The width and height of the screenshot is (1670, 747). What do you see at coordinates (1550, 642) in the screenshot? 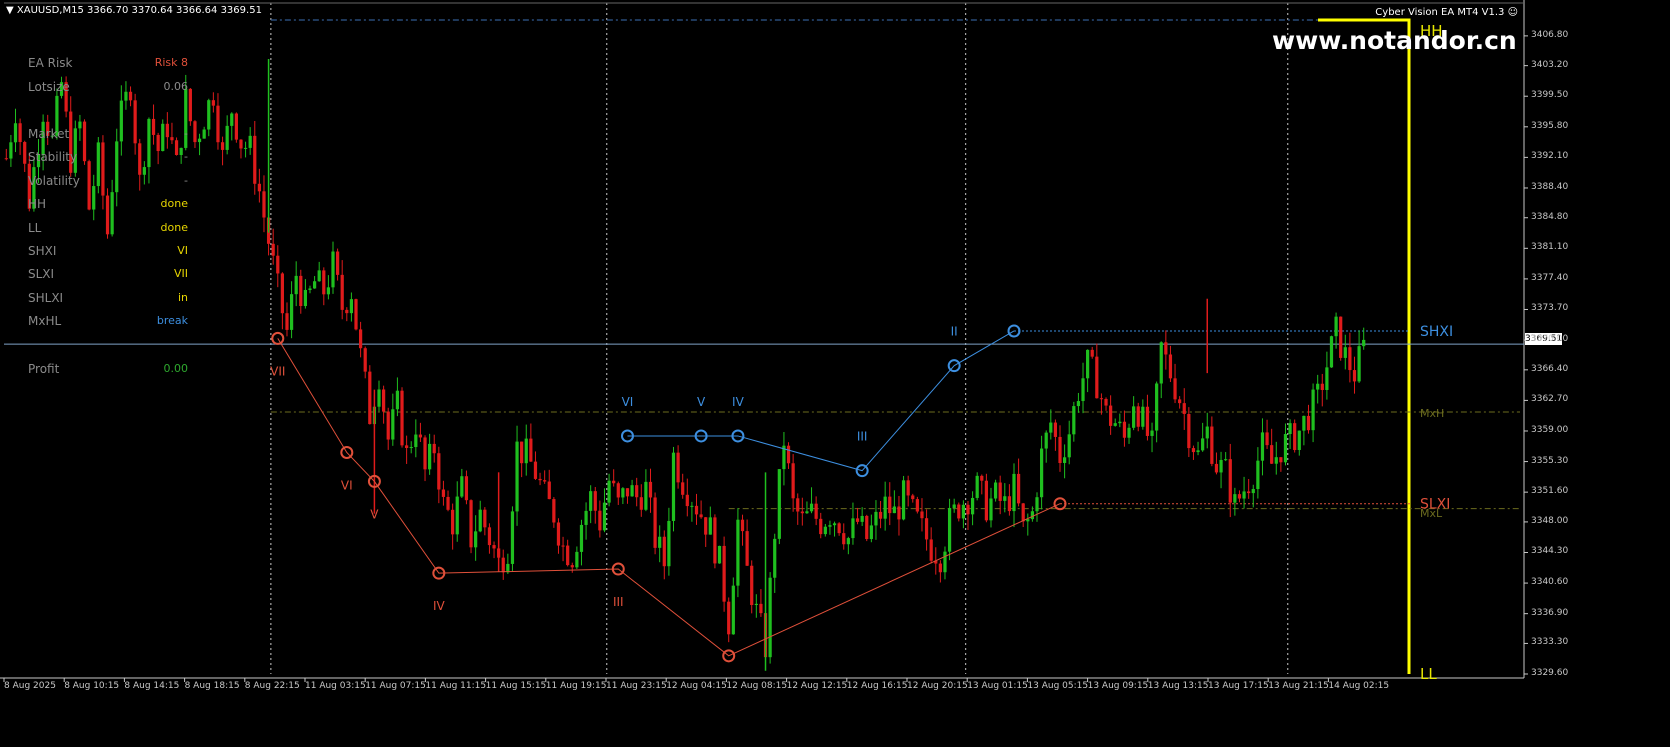
I see `price-tick-label: 3333.30` at bounding box center [1550, 642].